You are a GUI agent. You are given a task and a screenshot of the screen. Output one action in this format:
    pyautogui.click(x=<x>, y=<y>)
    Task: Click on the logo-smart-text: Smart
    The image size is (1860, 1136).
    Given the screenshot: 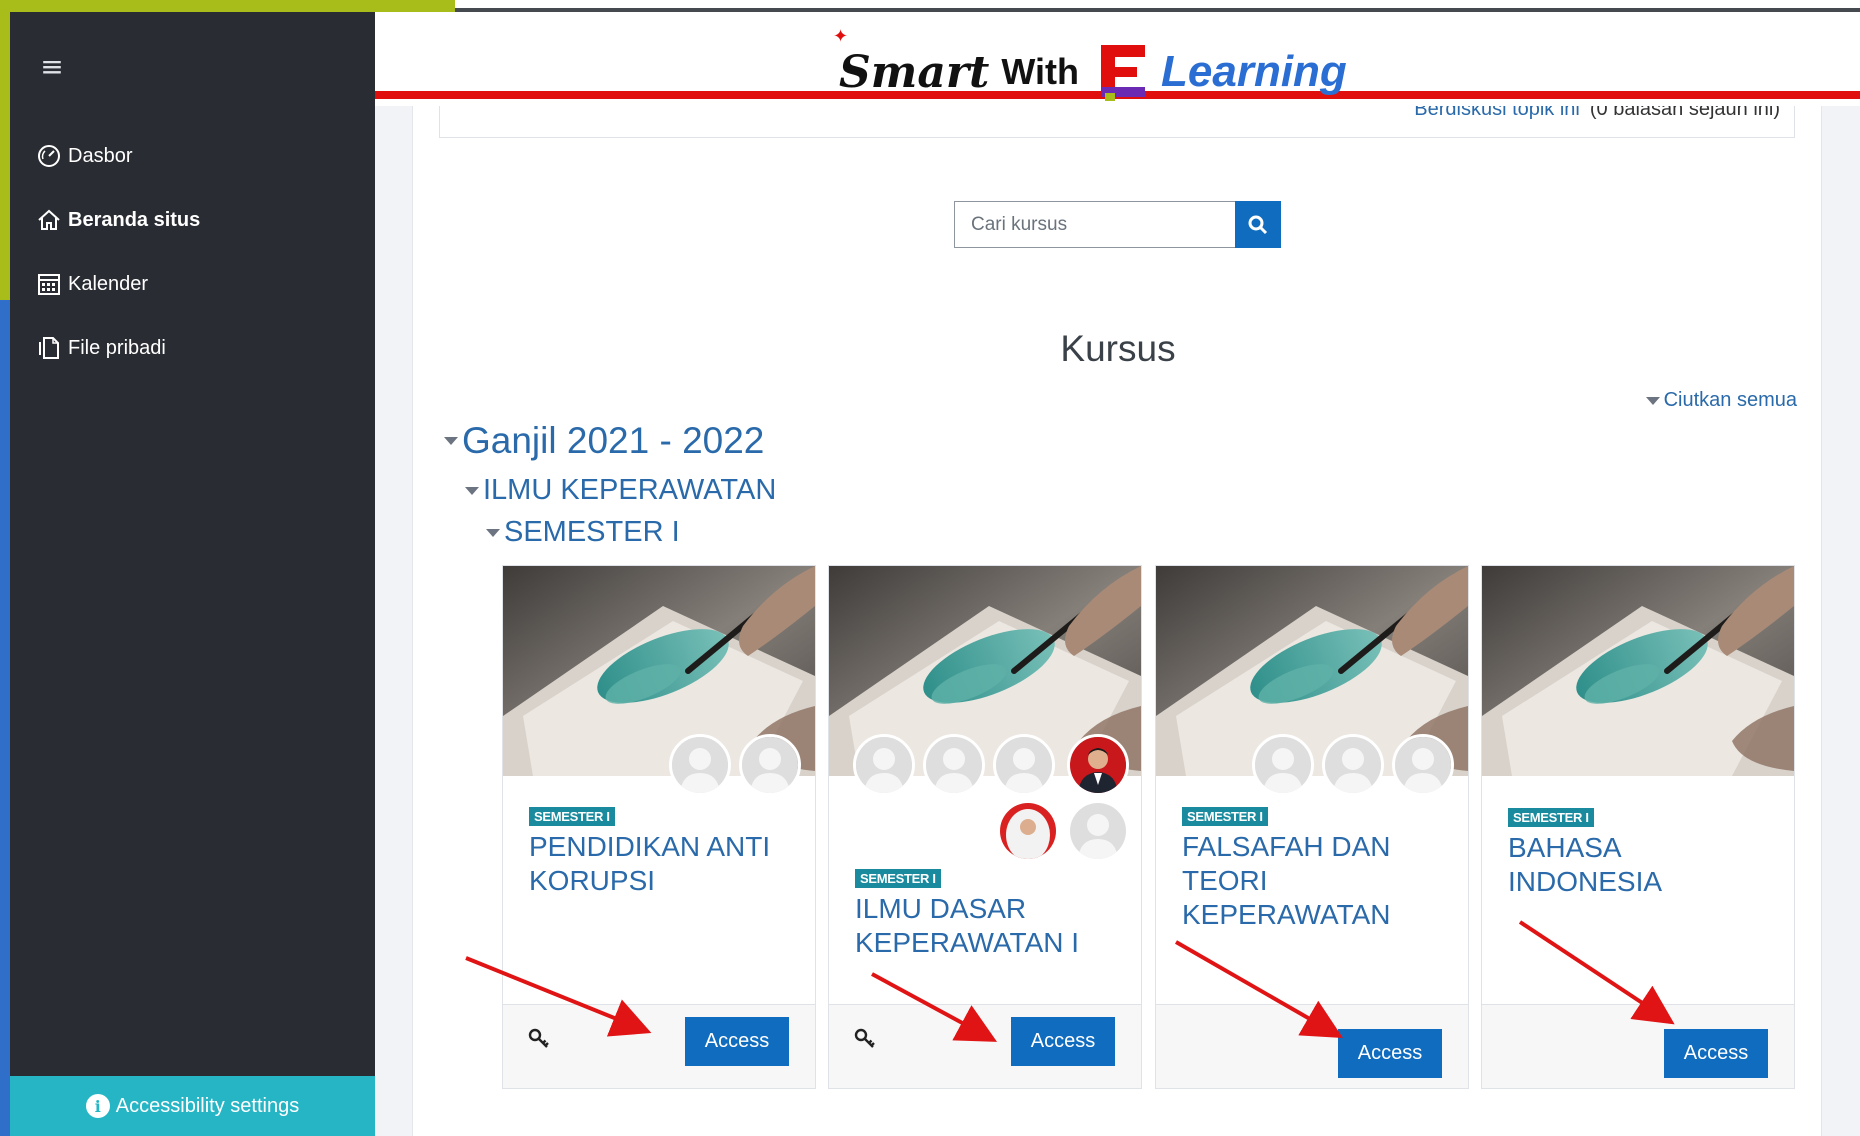 What is the action you would take?
    pyautogui.click(x=914, y=72)
    